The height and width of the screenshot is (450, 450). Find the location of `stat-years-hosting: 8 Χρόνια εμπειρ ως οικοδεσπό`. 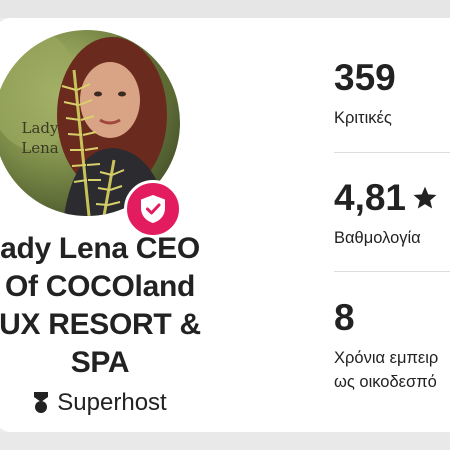

stat-years-hosting: 8 Χρόνια εμπειρ ως οικοδεσπό is located at coordinates (386, 345).